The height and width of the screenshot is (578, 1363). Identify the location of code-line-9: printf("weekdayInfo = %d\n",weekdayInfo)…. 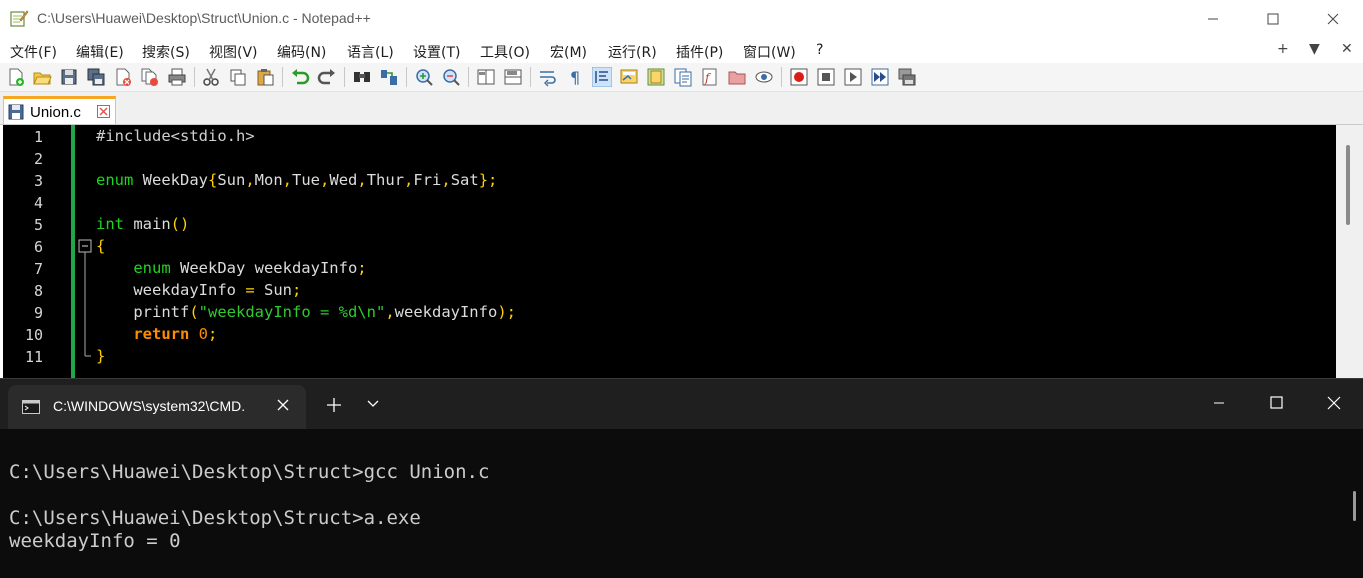
(324, 312).